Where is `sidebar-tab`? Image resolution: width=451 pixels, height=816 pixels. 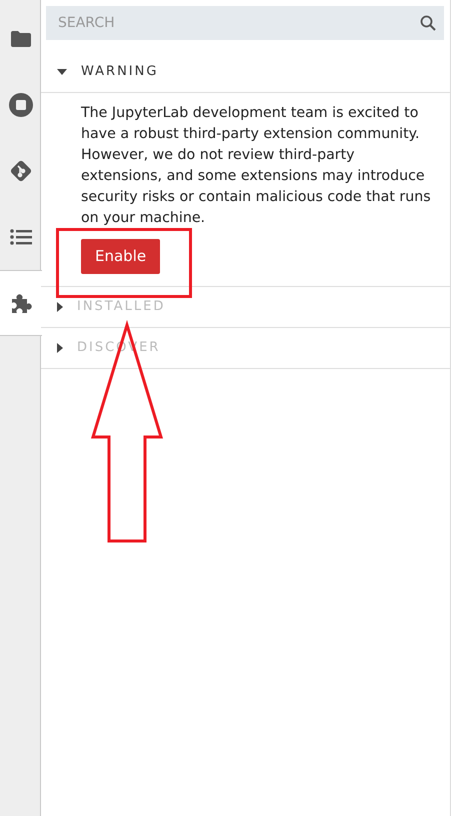
sidebar-tab is located at coordinates (21, 303).